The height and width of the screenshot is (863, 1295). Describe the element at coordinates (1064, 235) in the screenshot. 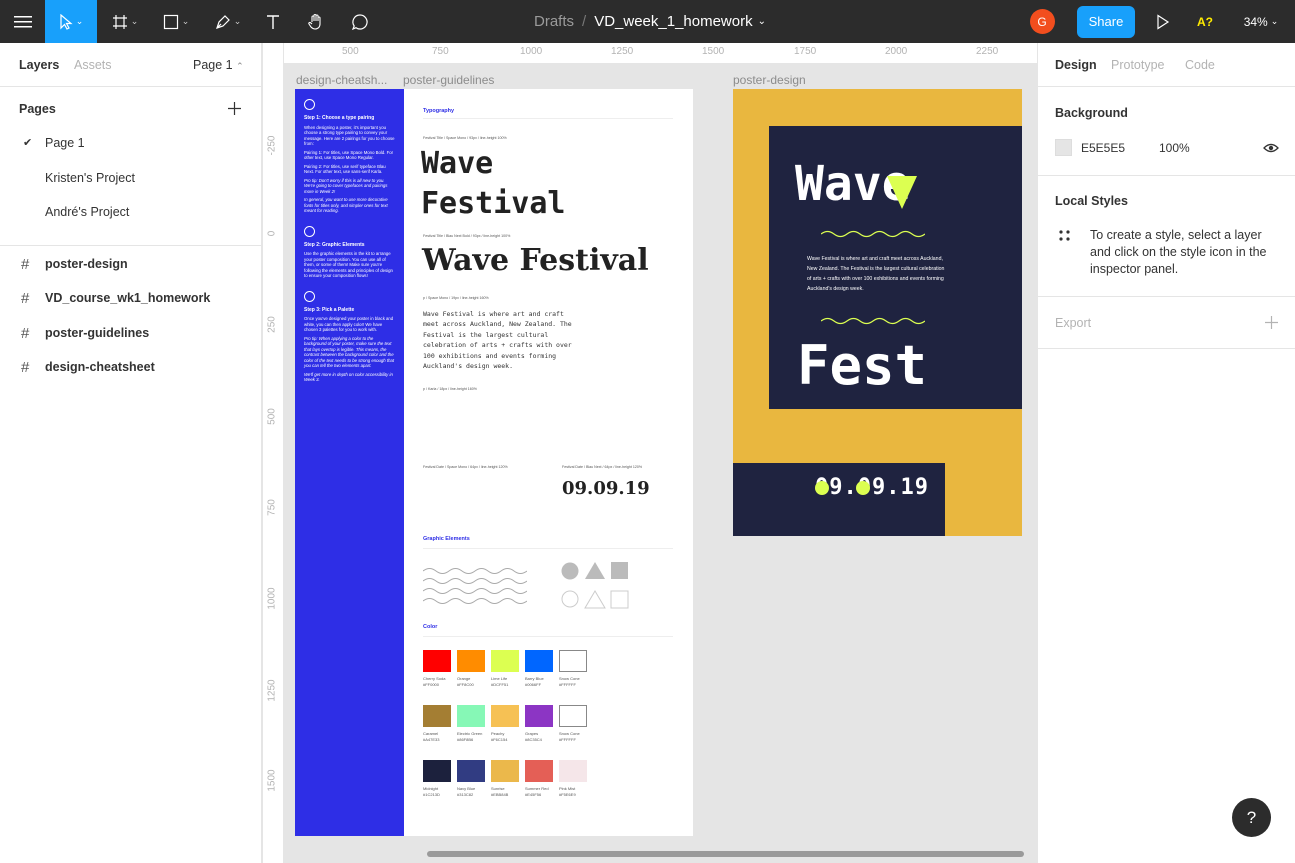

I see `style-grid-icon` at that location.